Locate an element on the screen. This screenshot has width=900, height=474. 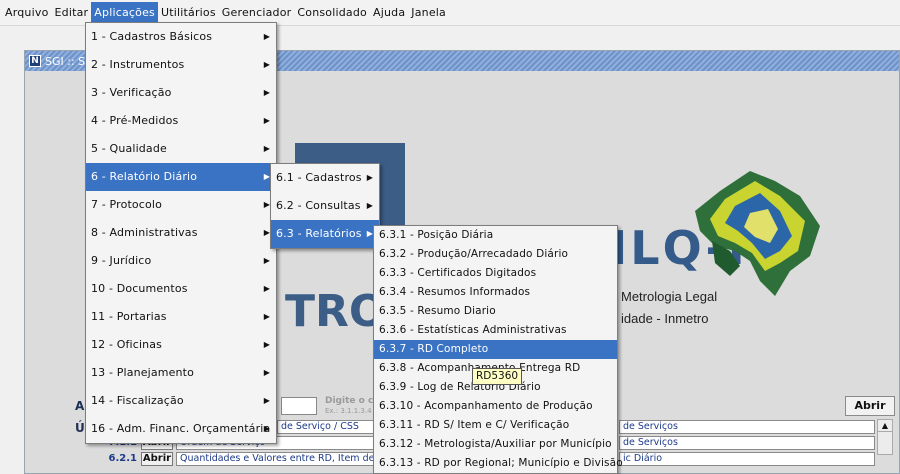
recent-row-code: 6.2.1 is located at coordinates (122, 458).